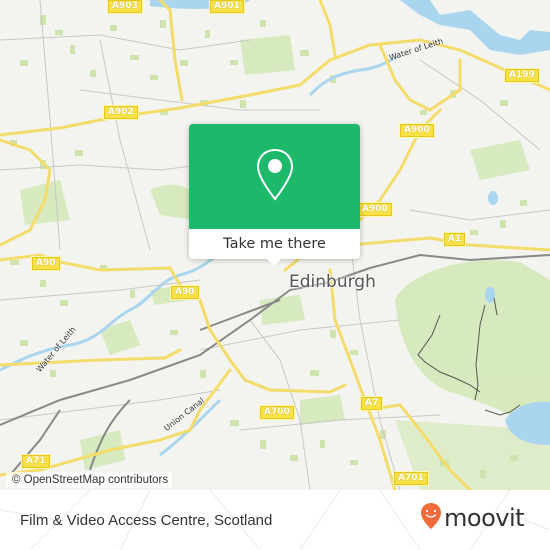  I want to click on road-label-a1: A1, so click(454, 239).